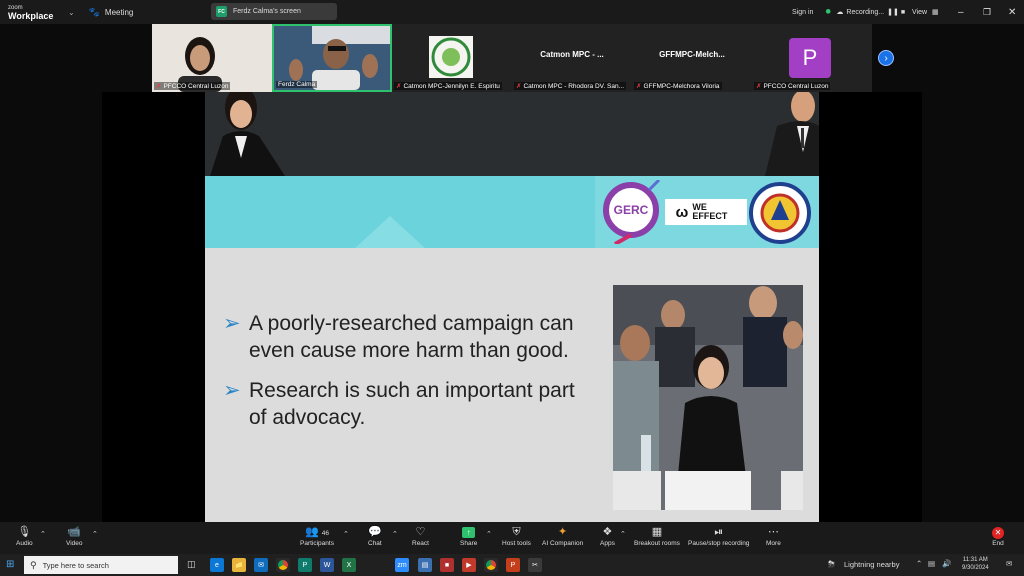  I want to click on participants-icon: 👥, so click(312, 532).